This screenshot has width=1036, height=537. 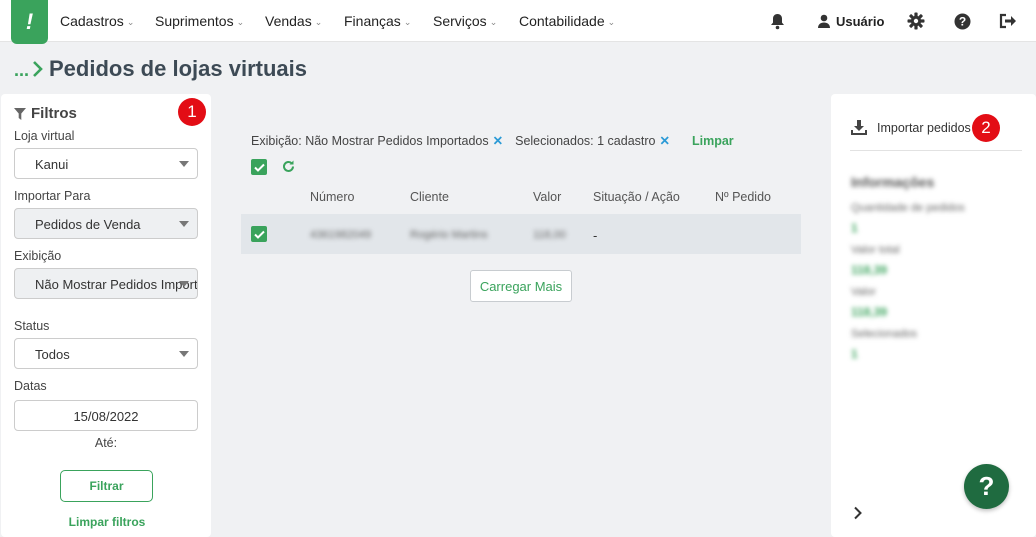 What do you see at coordinates (884, 334) in the screenshot?
I see `selecionados-label: Selecionados` at bounding box center [884, 334].